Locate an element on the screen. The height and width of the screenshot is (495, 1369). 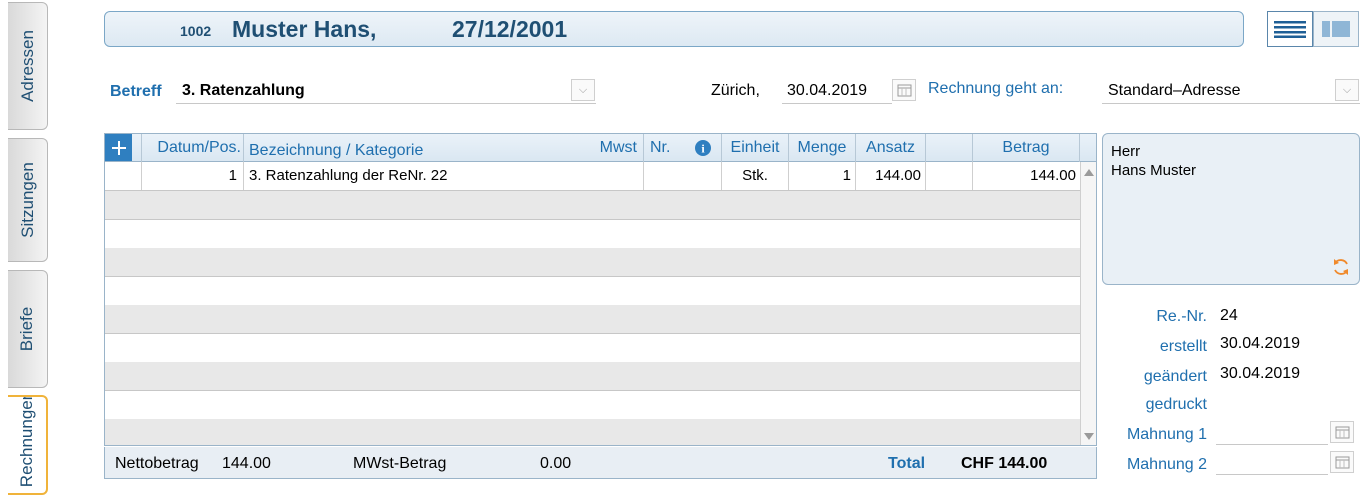
cell-empty is located at coordinates (949, 176).